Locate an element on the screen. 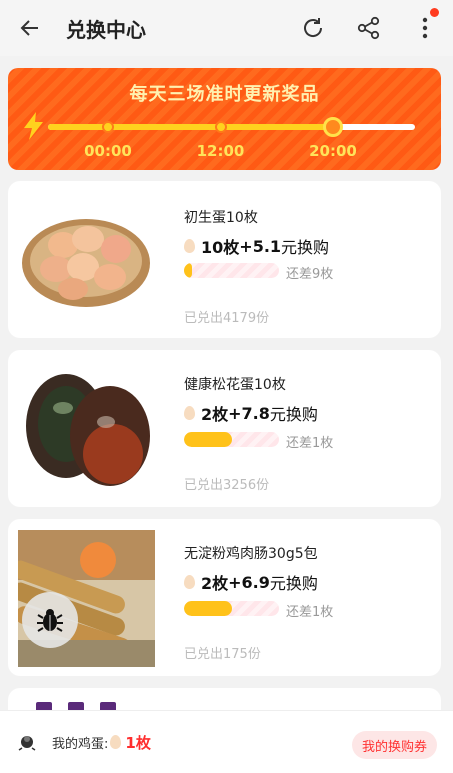 The image size is (453, 773). timeline-progress is located at coordinates (190, 127).